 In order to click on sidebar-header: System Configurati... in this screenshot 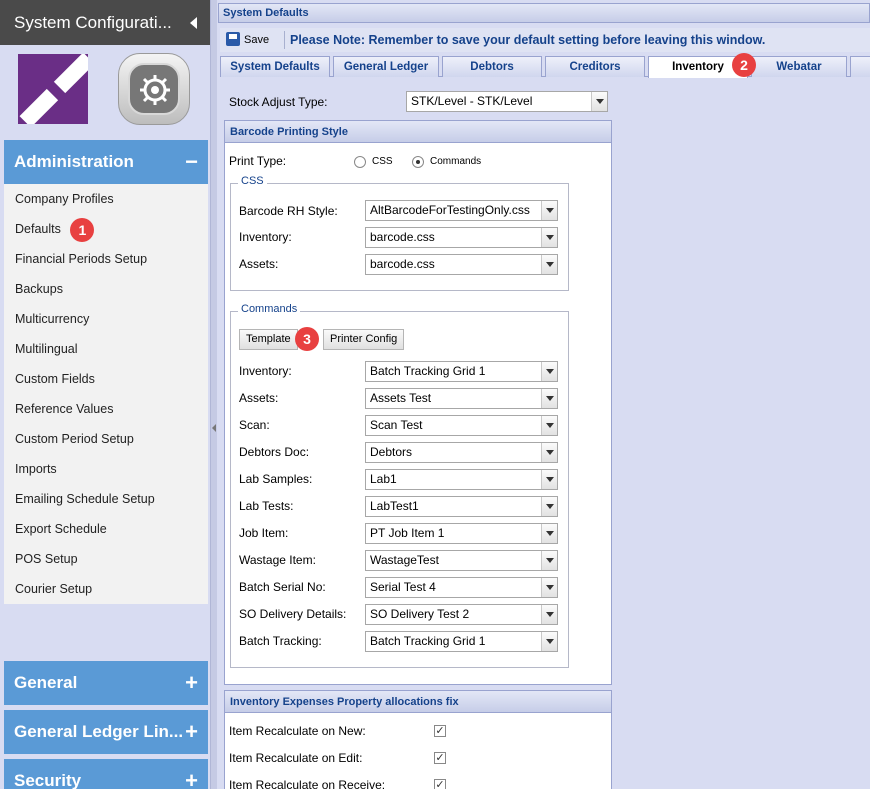, I will do `click(106, 22)`.